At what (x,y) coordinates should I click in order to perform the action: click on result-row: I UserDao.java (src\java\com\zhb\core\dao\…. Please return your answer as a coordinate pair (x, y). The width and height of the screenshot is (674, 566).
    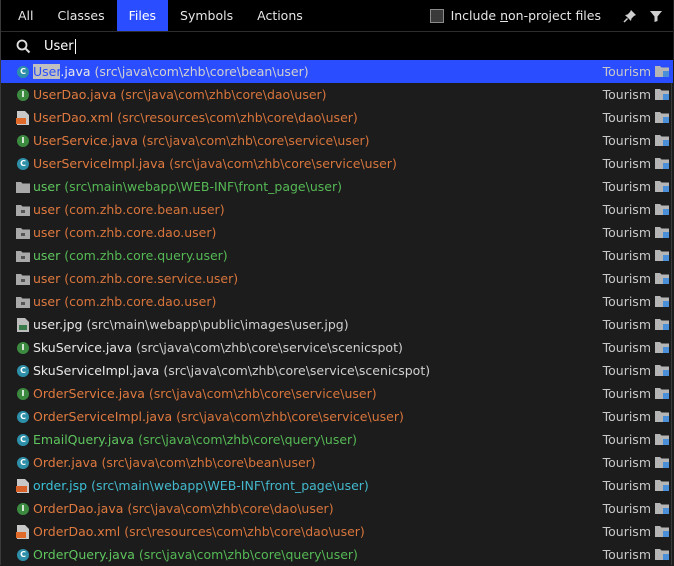
    Looking at the image, I should click on (337, 94).